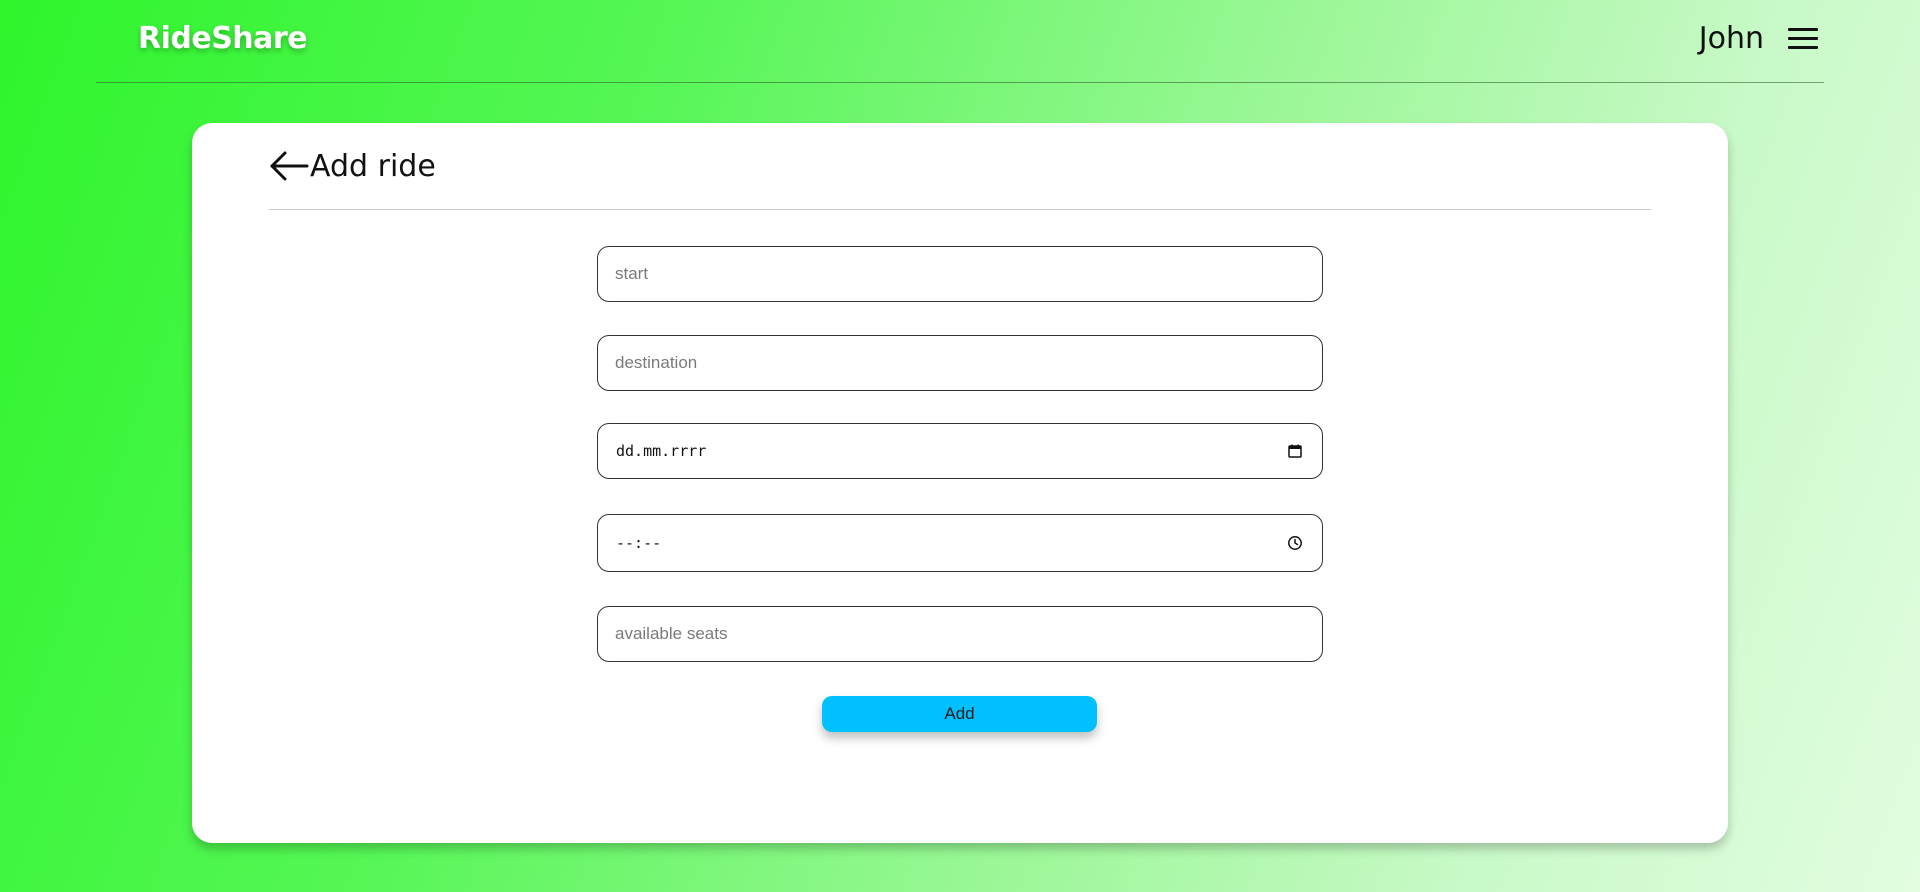 This screenshot has height=892, width=1920. I want to click on card-header: Add ride, so click(960, 166).